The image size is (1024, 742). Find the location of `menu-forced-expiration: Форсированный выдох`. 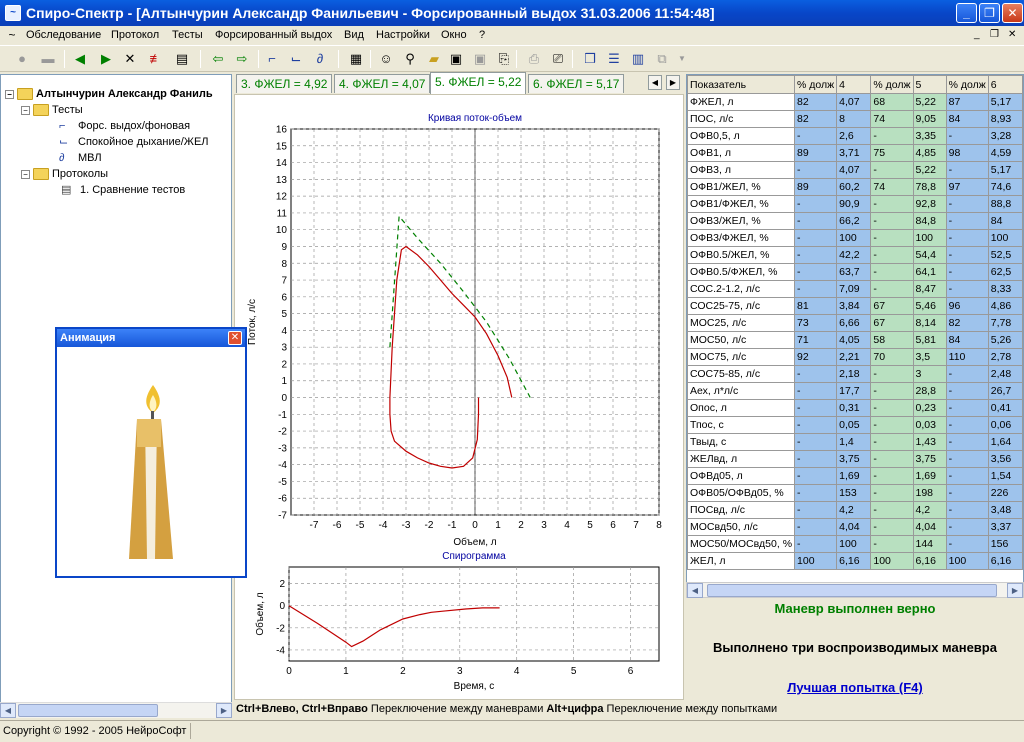

menu-forced-expiration: Форсированный выдох is located at coordinates (273, 35).